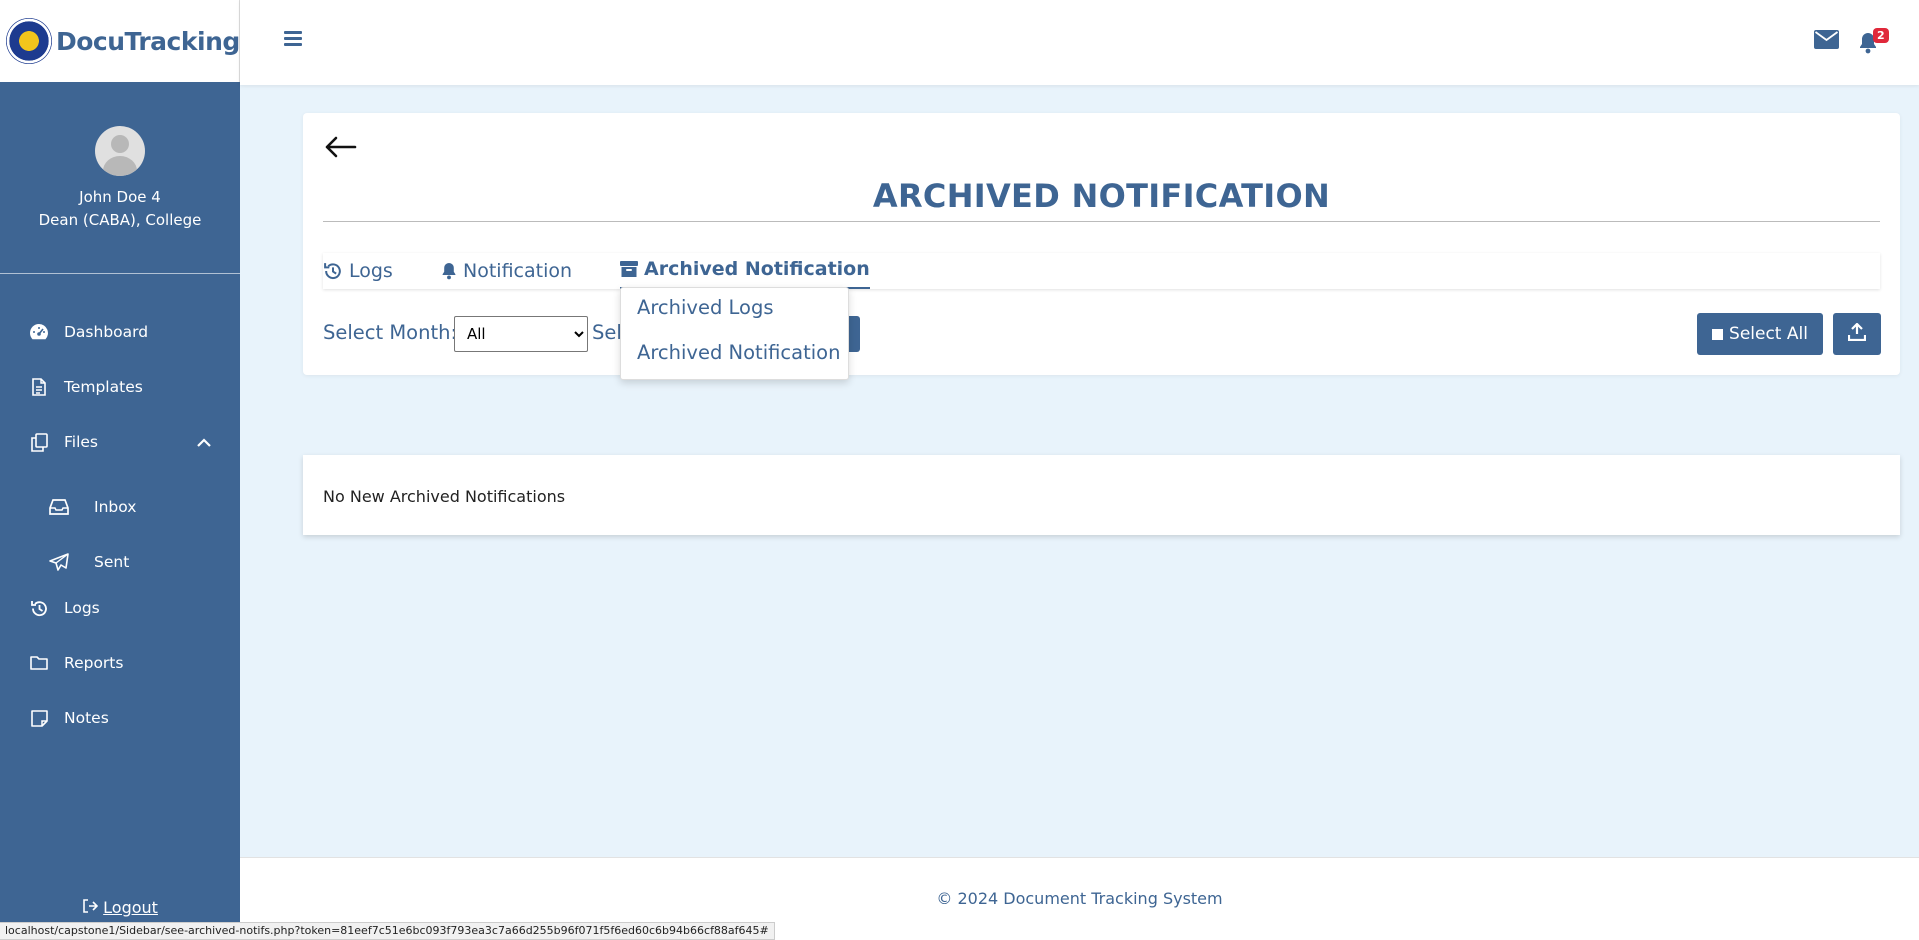  What do you see at coordinates (59, 562) in the screenshot?
I see `paper-plane-icon` at bounding box center [59, 562].